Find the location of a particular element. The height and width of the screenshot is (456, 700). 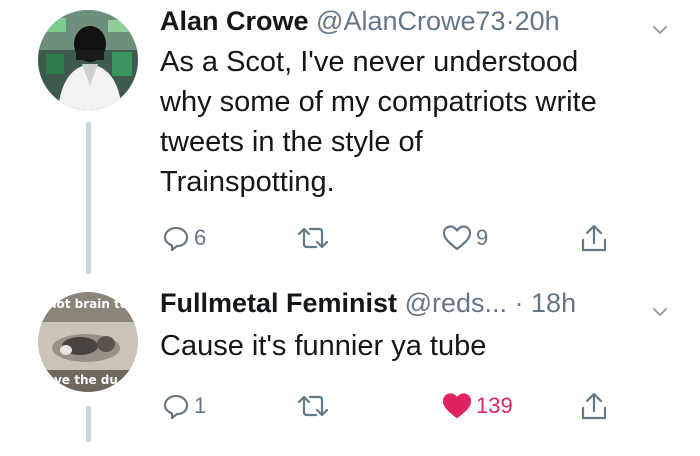

tweet-header: Alan Crowe @AlanCrowe73·20h is located at coordinates (425, 21).